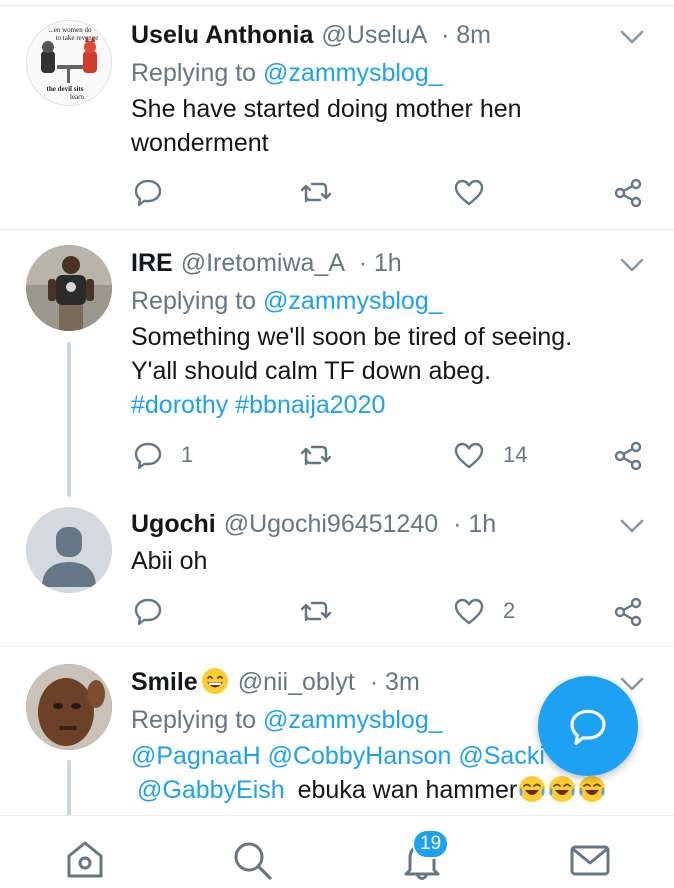 The image size is (674, 888). What do you see at coordinates (373, 35) in the screenshot?
I see `author-handle: @UseluA` at bounding box center [373, 35].